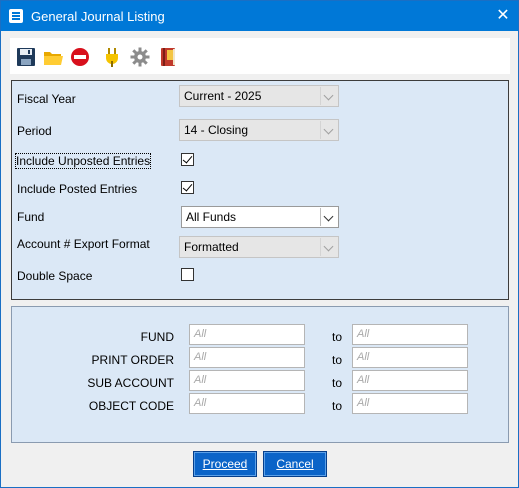 The height and width of the screenshot is (488, 519). What do you see at coordinates (259, 130) in the screenshot?
I see `period-select: 14 - Closing` at bounding box center [259, 130].